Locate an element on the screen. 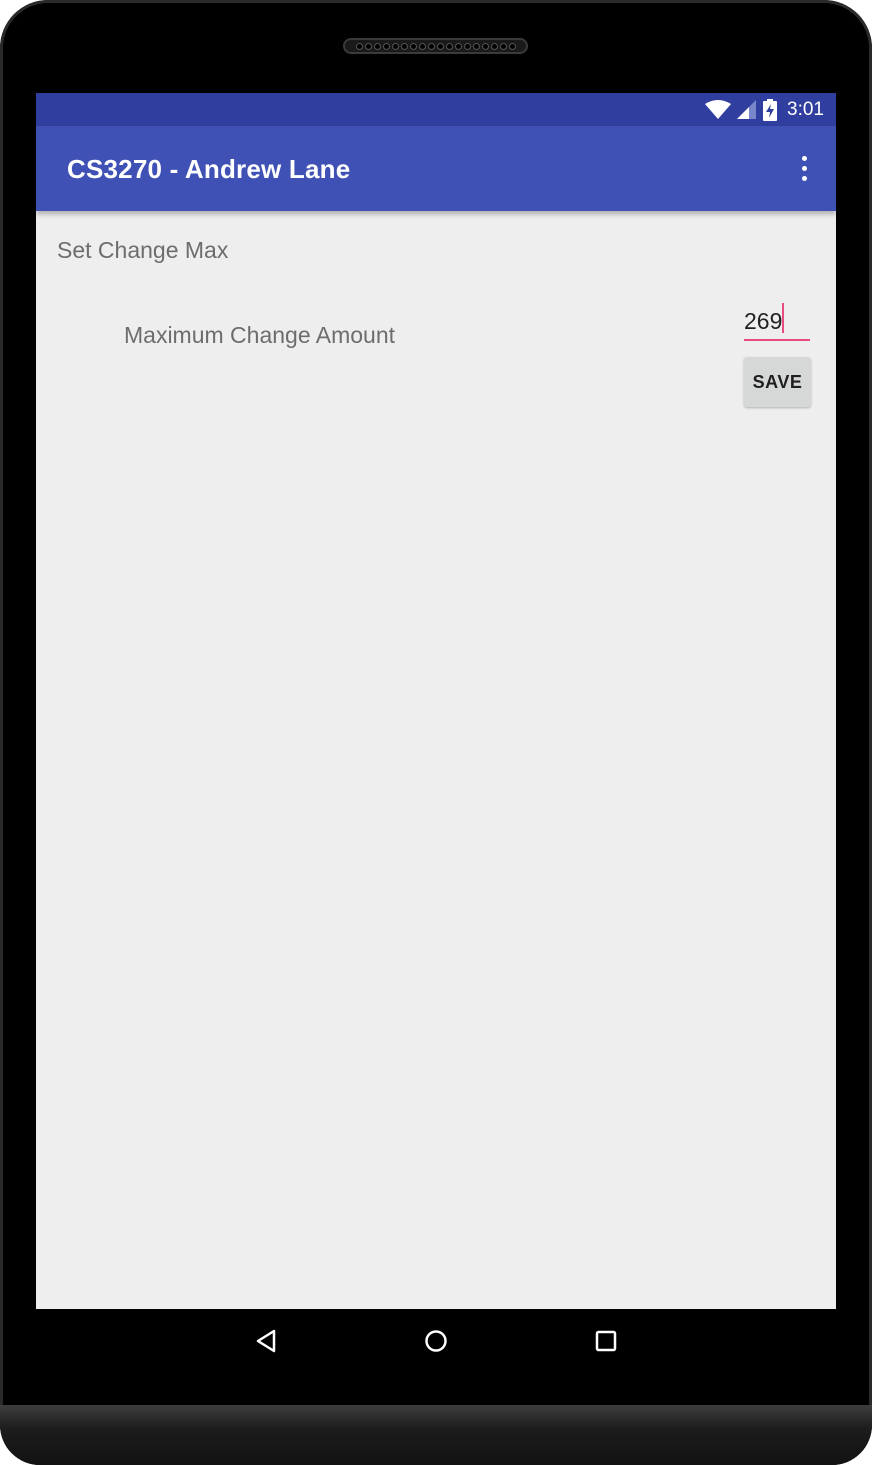 The image size is (872, 1465). cell-signal-icon is located at coordinates (747, 109).